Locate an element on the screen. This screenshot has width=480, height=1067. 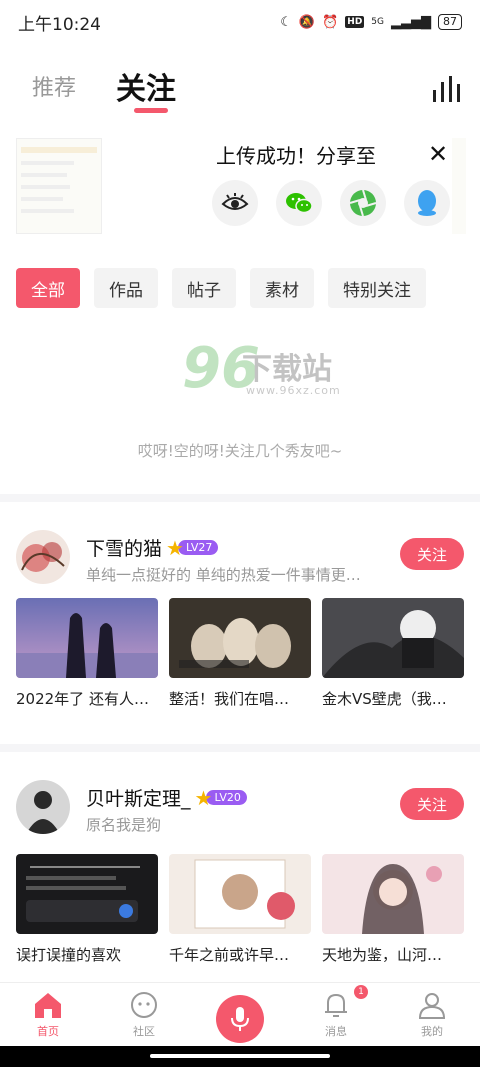
filter-materials: 素材 is located at coordinates (282, 288).